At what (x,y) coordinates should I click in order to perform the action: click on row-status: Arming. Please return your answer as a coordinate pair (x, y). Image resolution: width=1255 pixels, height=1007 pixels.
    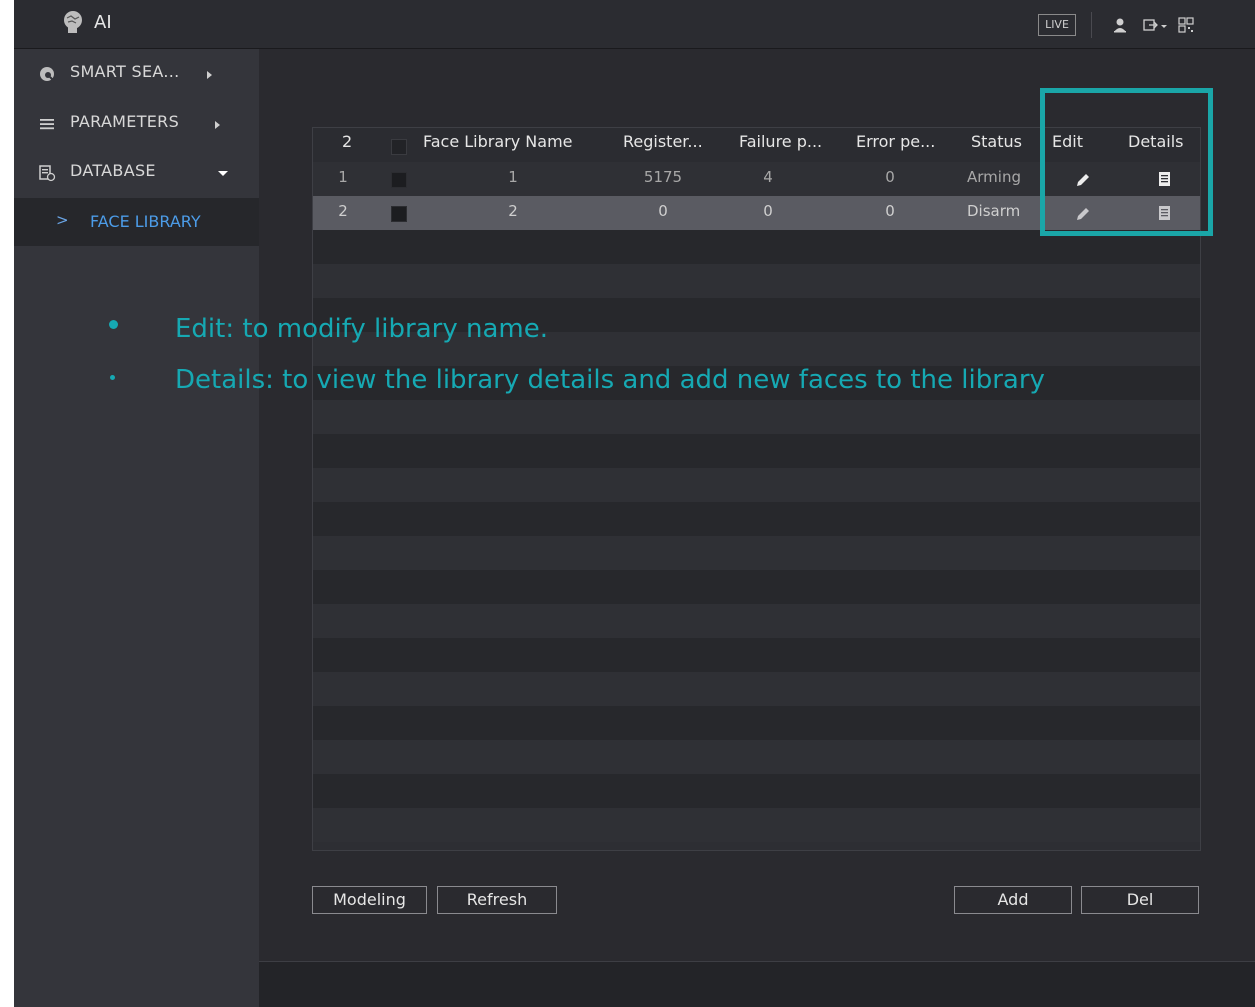
    Looking at the image, I should click on (994, 177).